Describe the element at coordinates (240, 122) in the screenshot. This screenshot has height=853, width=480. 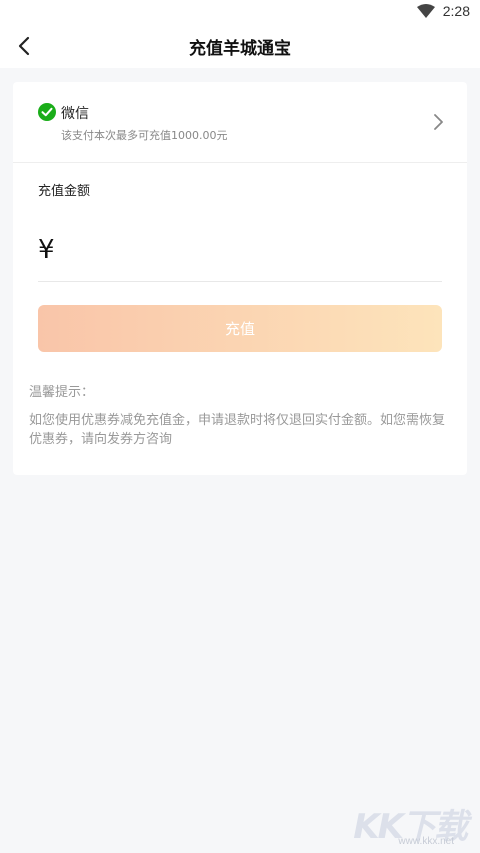
I see `payment-method-row: 微信 该支付本次最多可充值1000.00元` at that location.